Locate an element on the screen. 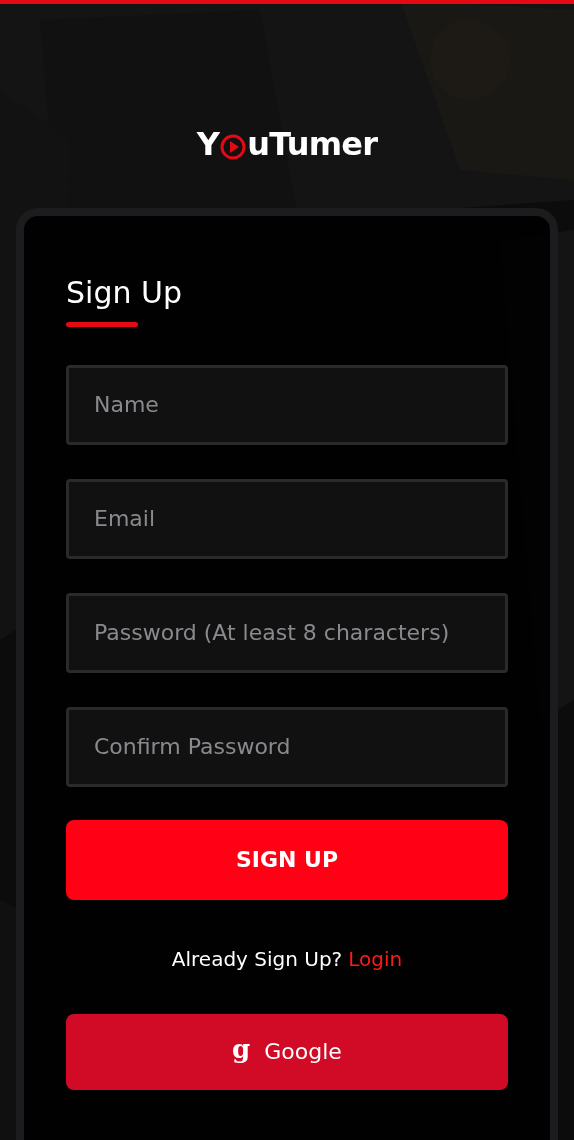 Image resolution: width=574 pixels, height=1140 pixels. input-field: Name is located at coordinates (287, 404).